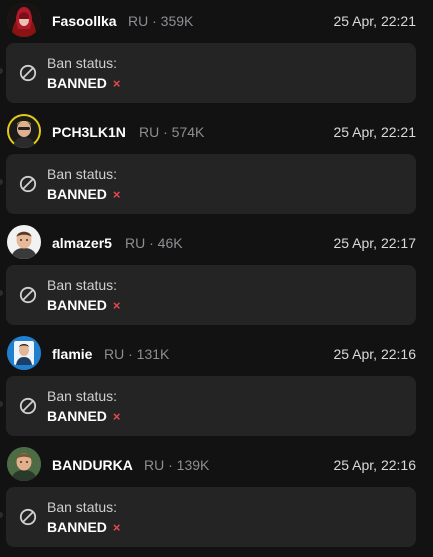 This screenshot has height=557, width=433. I want to click on user-meta: RU · 359K, so click(161, 21).